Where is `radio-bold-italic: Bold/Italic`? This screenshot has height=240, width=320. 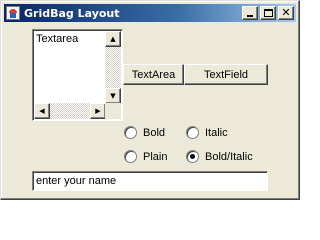
radio-bold-italic: Bold/Italic is located at coordinates (219, 156).